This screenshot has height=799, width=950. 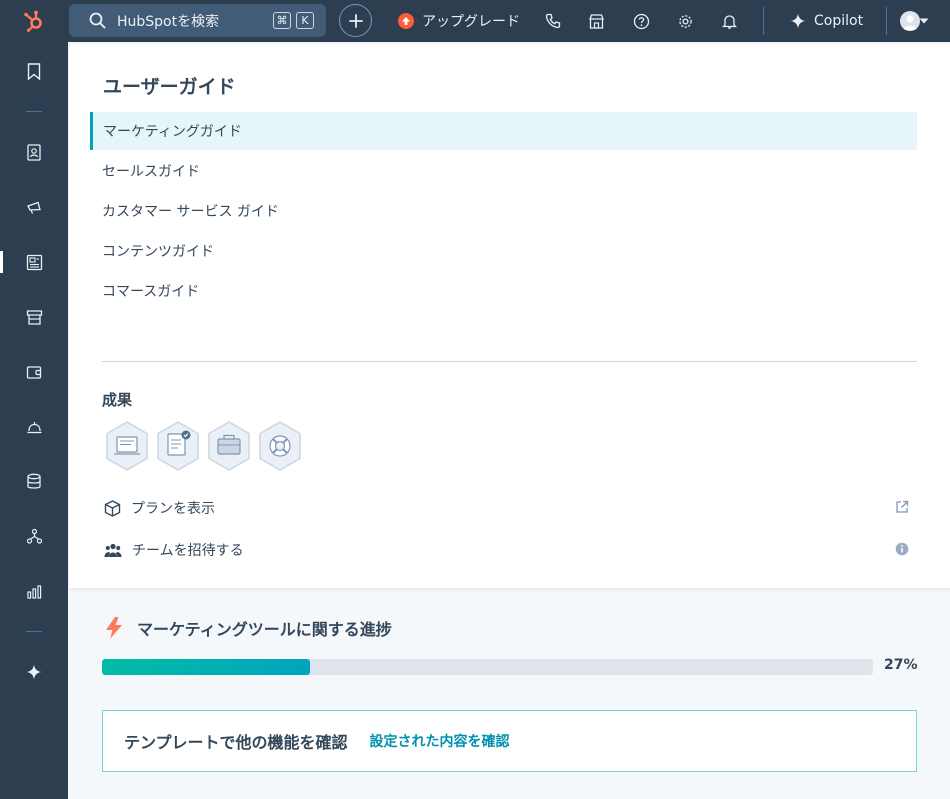 What do you see at coordinates (34, 317) in the screenshot?
I see `commerce-store-icon` at bounding box center [34, 317].